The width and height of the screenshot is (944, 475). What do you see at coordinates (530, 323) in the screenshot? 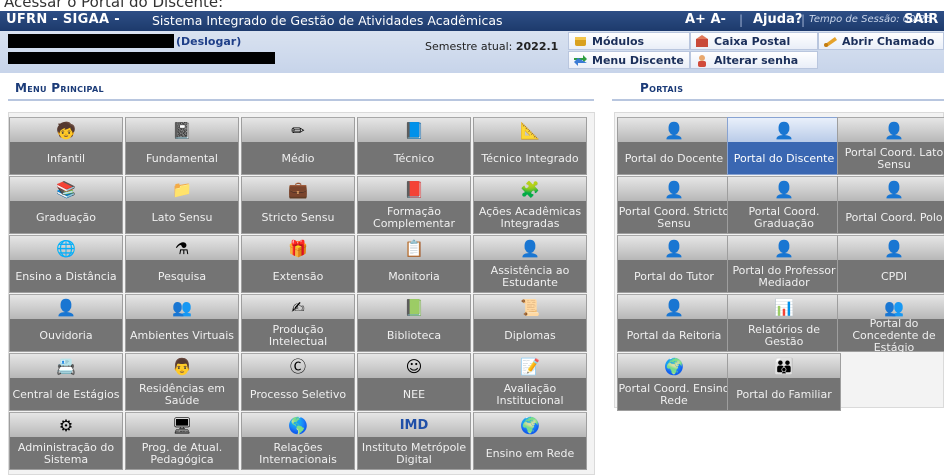
I see `menu-tile-diplomas: 📜 Diplomas` at bounding box center [530, 323].